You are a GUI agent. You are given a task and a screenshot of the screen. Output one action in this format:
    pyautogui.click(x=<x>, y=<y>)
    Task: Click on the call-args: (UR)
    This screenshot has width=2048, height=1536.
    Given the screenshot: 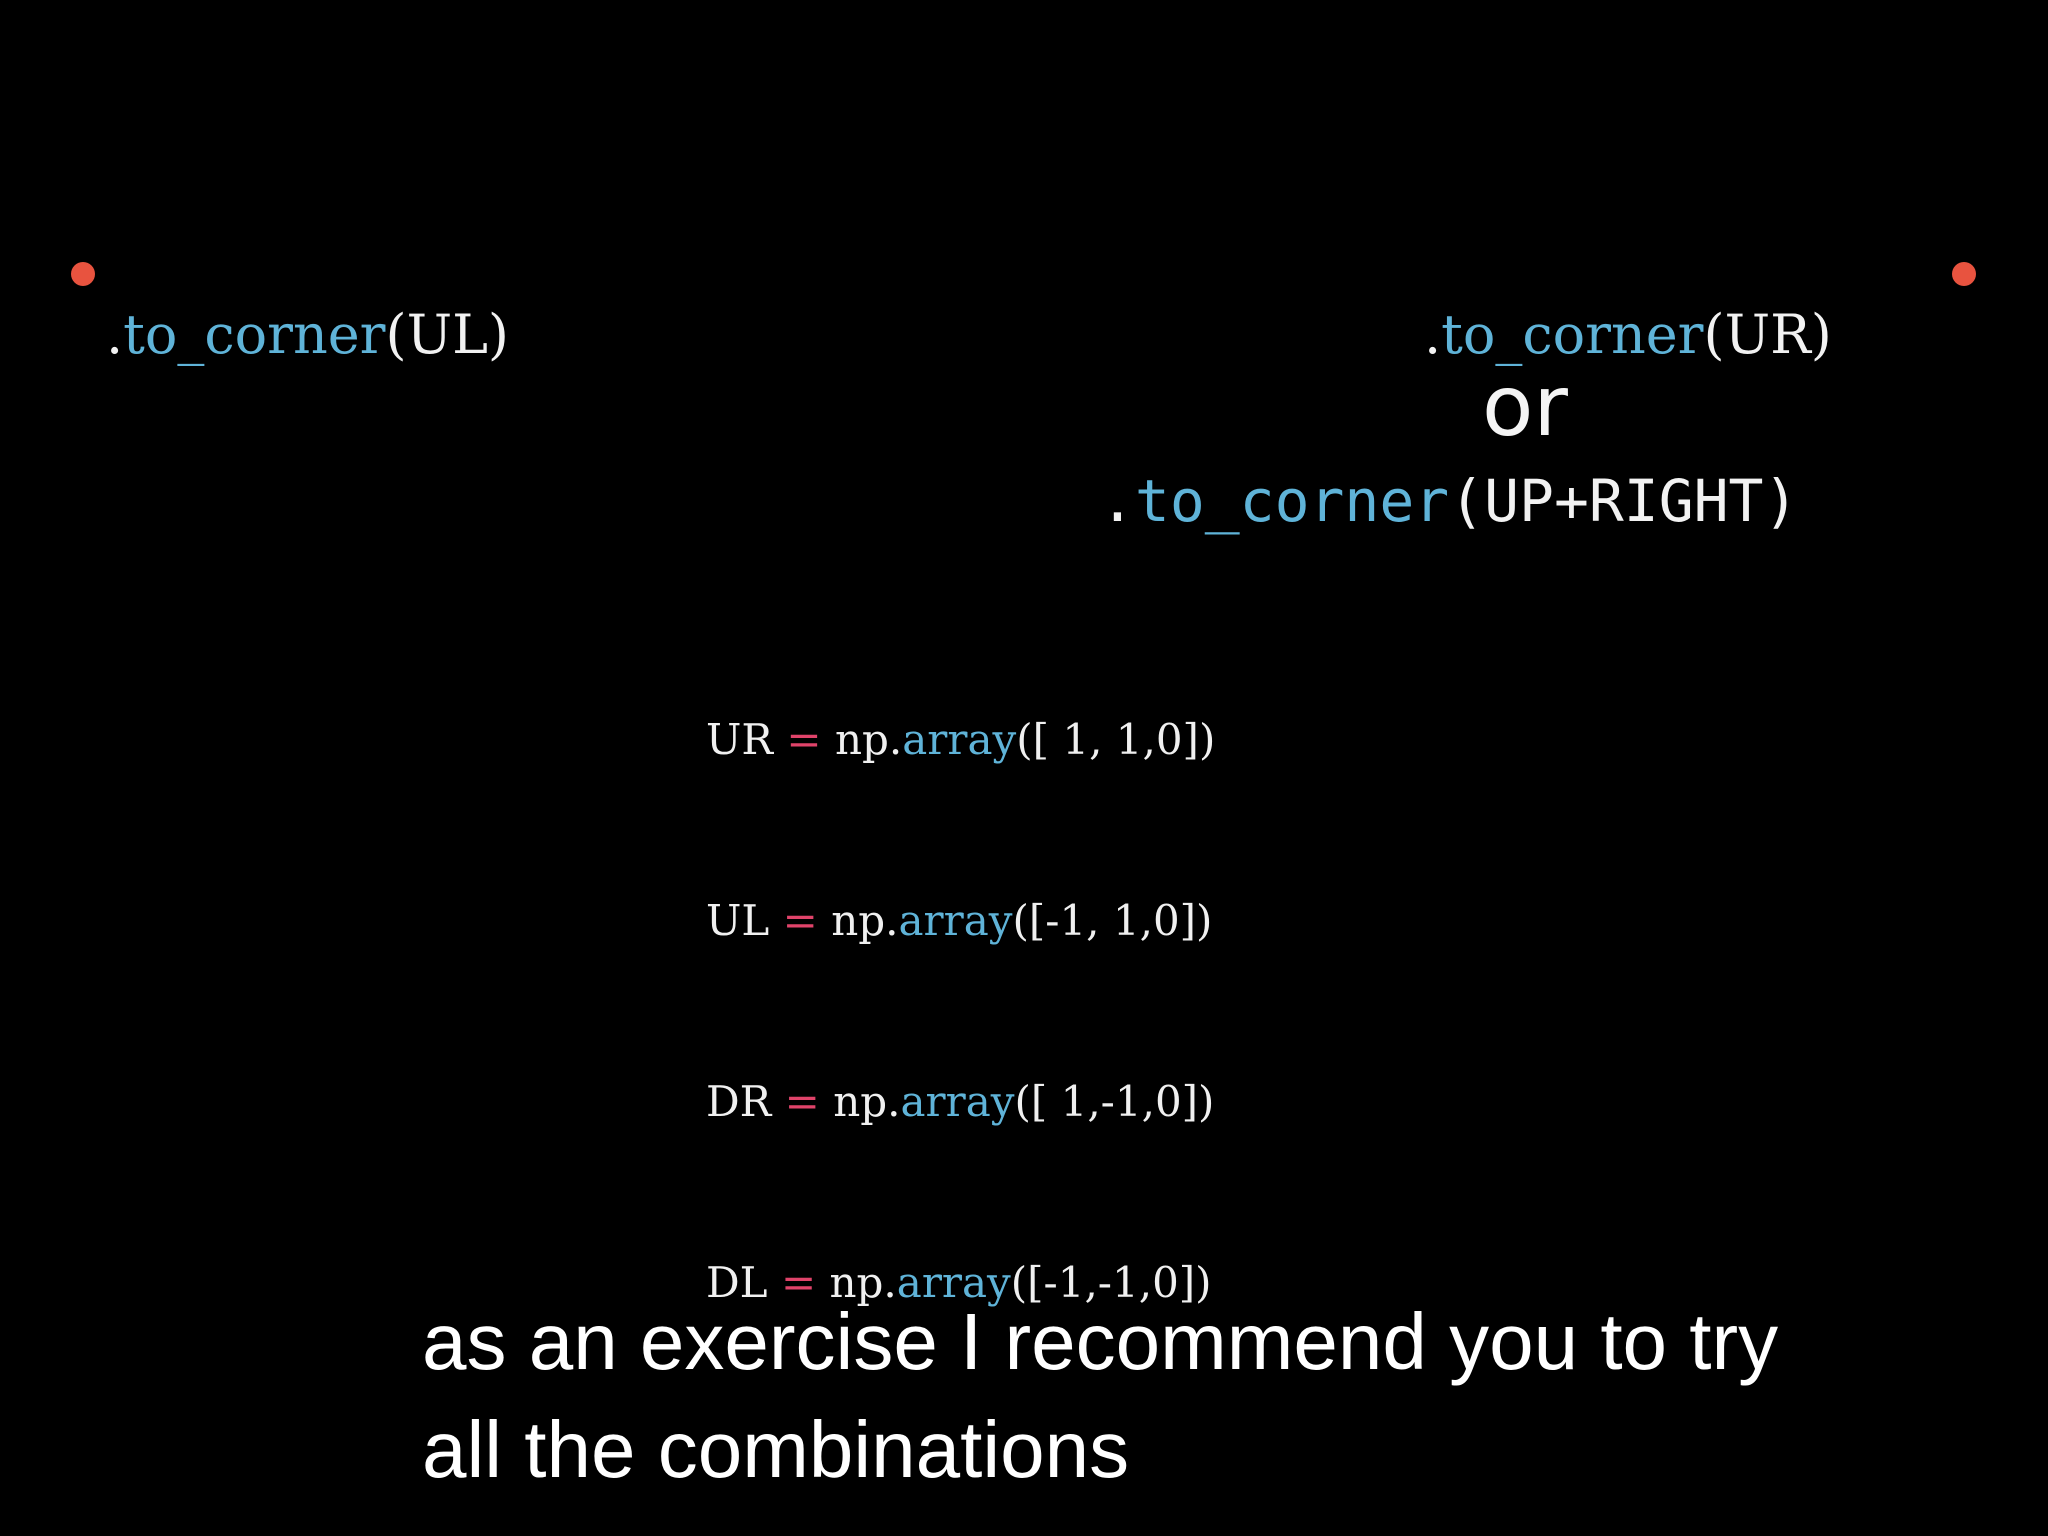 What is the action you would take?
    pyautogui.click(x=1767, y=334)
    